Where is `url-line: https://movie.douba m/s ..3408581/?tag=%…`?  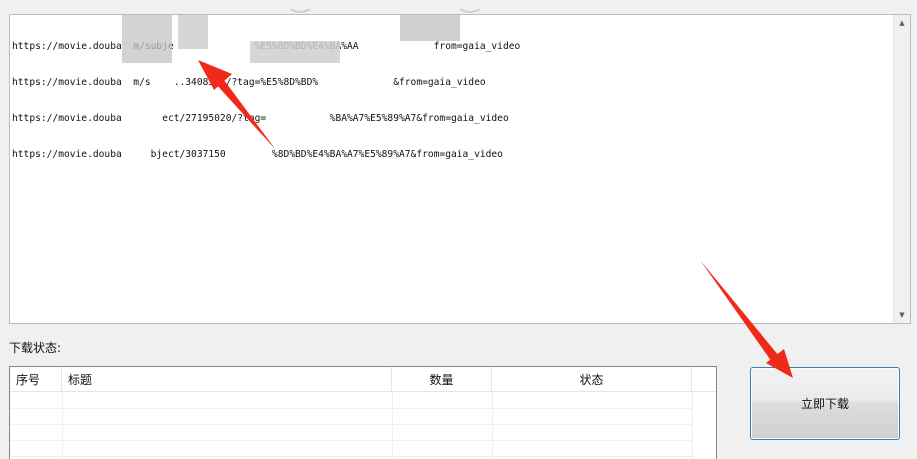 url-line: https://movie.douba m/s ..3408581/?tag=%… is located at coordinates (249, 82).